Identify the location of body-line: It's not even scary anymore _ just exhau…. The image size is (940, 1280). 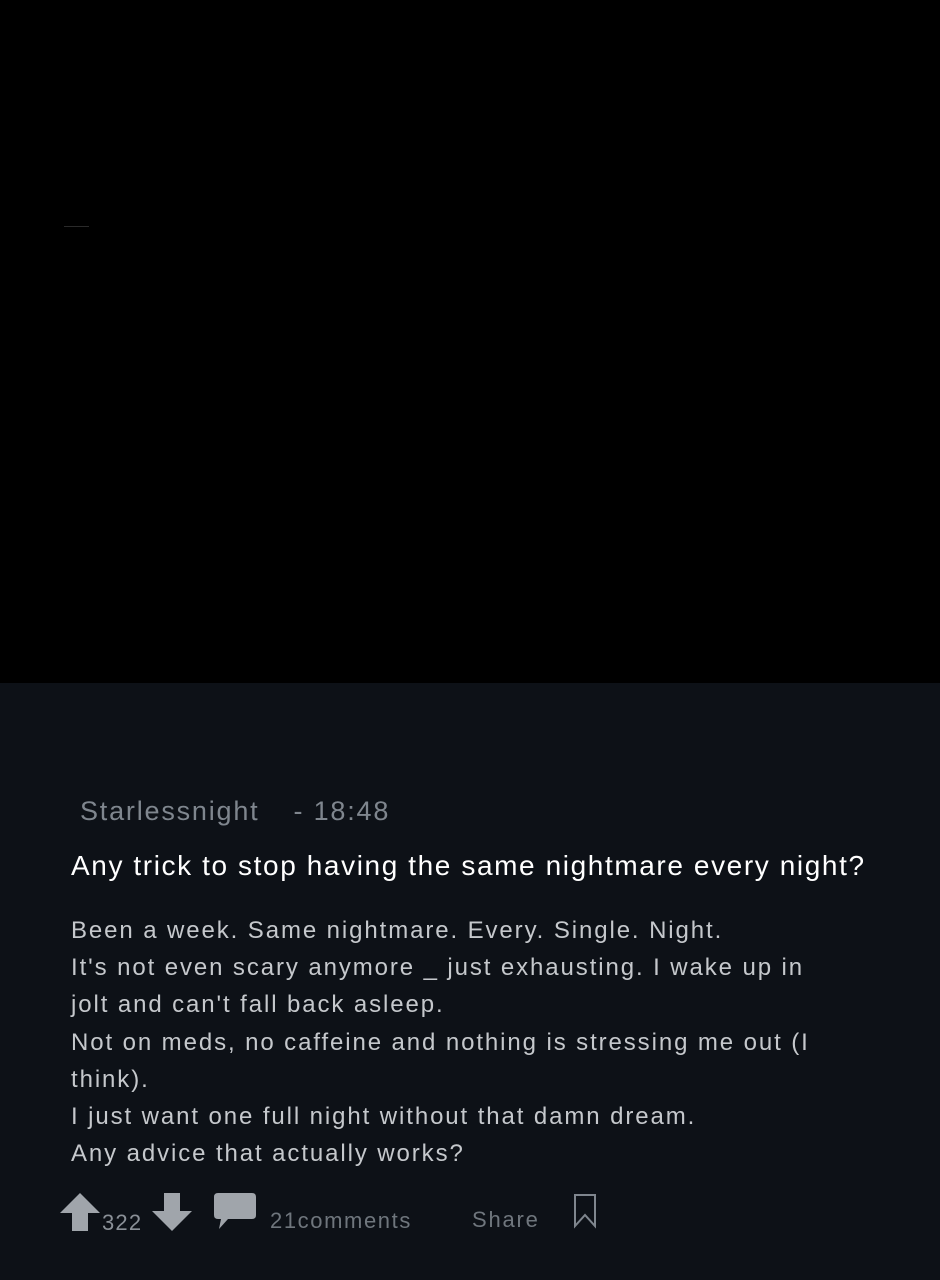
(438, 968).